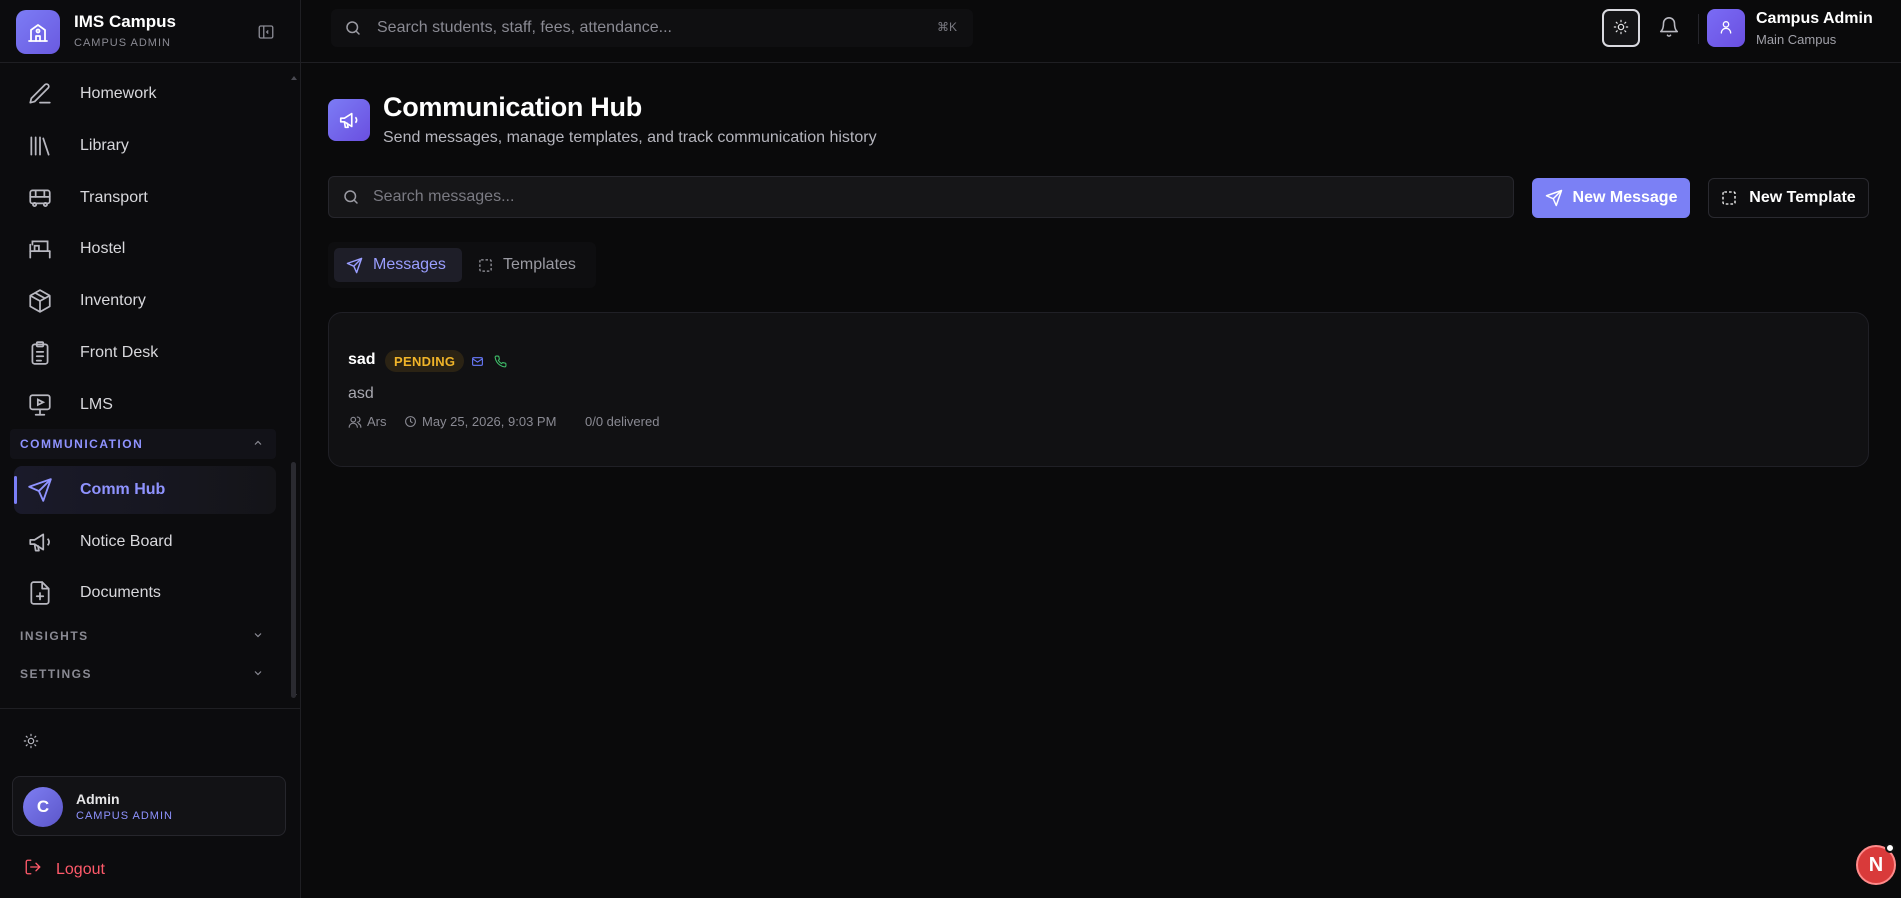  What do you see at coordinates (477, 361) in the screenshot?
I see `mail-icon` at bounding box center [477, 361].